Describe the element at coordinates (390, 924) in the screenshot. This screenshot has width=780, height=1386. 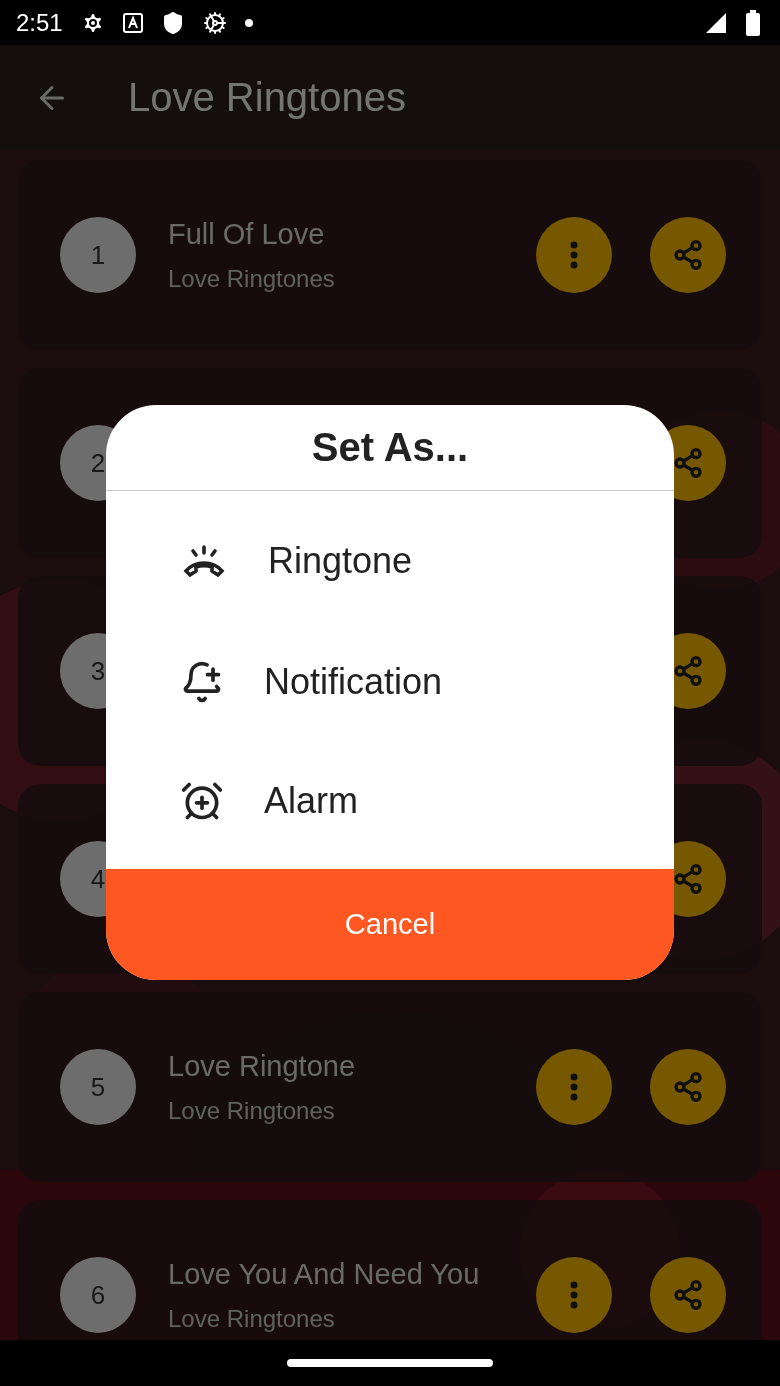
I see `cancel-button: Cancel` at that location.